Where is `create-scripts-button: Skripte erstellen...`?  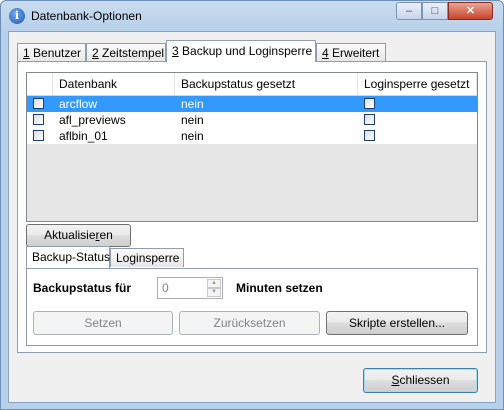
create-scripts-button: Skripte erstellen... is located at coordinates (397, 323).